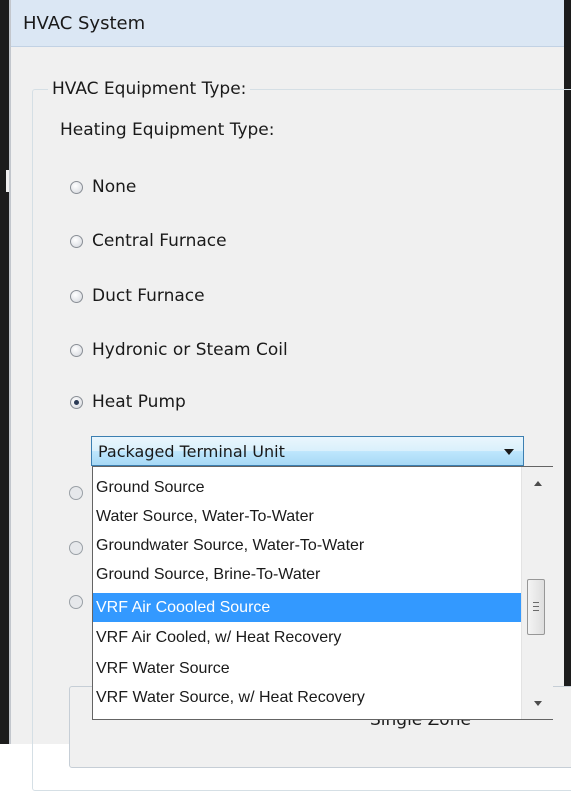  Describe the element at coordinates (84, 23) in the screenshot. I see `window-title: HVAC System` at that location.